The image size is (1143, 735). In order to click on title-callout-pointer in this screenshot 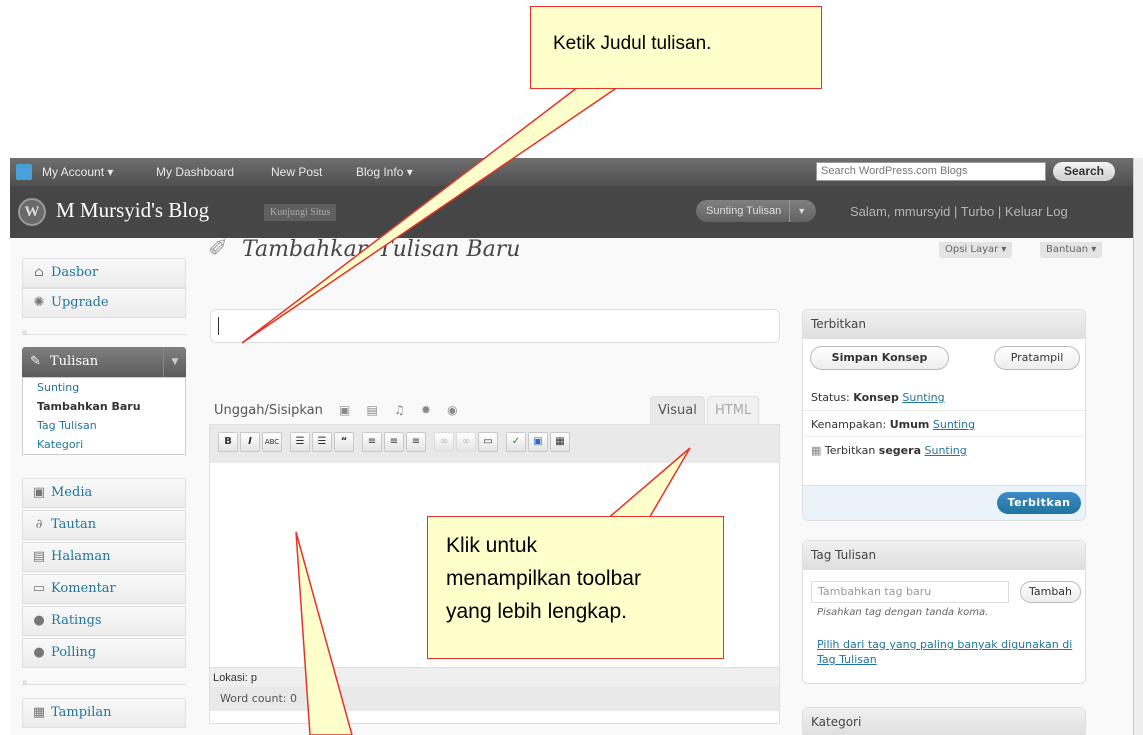, I will do `click(431, 215)`.